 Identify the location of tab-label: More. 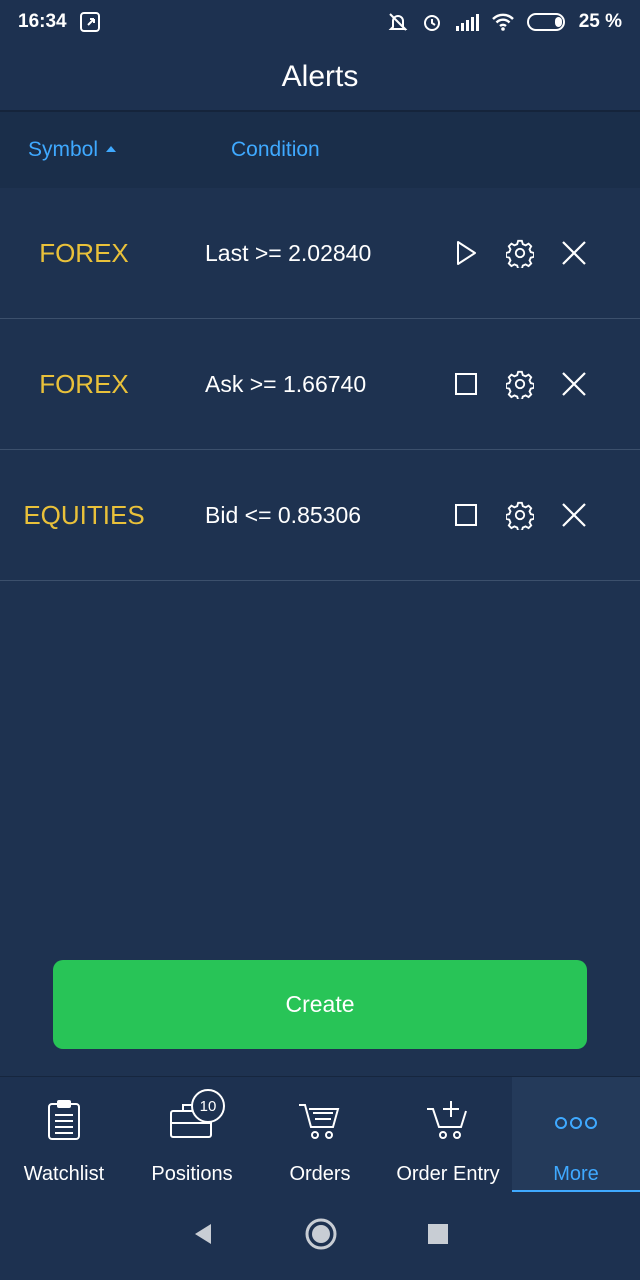
(576, 1174).